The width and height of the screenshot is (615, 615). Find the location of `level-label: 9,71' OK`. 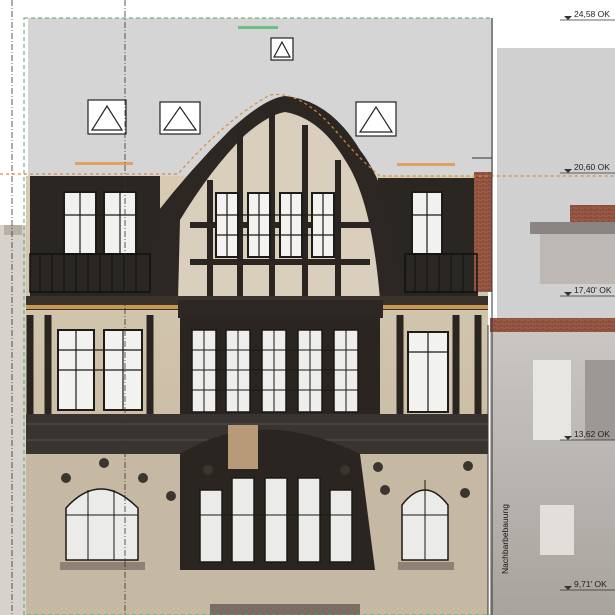

level-label: 9,71' OK is located at coordinates (590, 584).